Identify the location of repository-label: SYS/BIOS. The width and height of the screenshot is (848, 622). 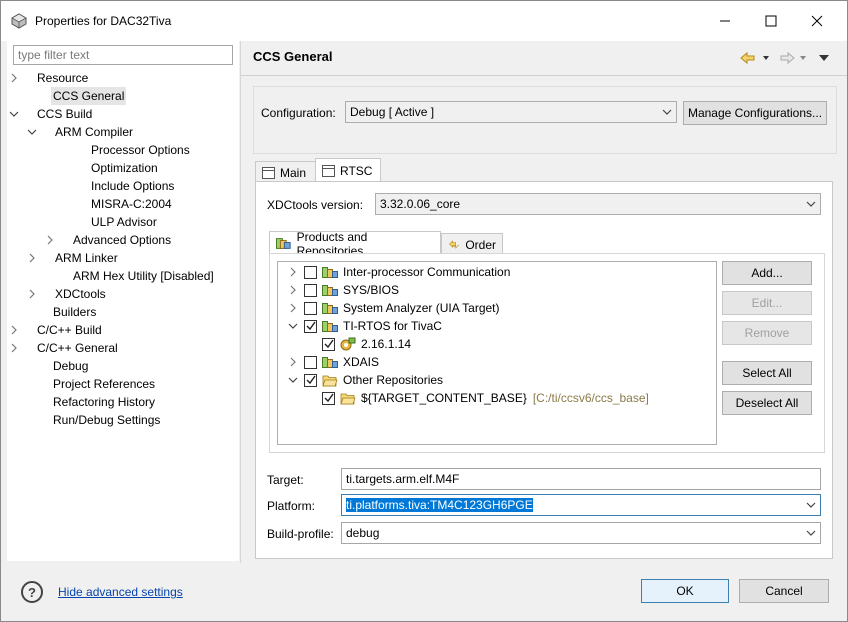
(371, 290).